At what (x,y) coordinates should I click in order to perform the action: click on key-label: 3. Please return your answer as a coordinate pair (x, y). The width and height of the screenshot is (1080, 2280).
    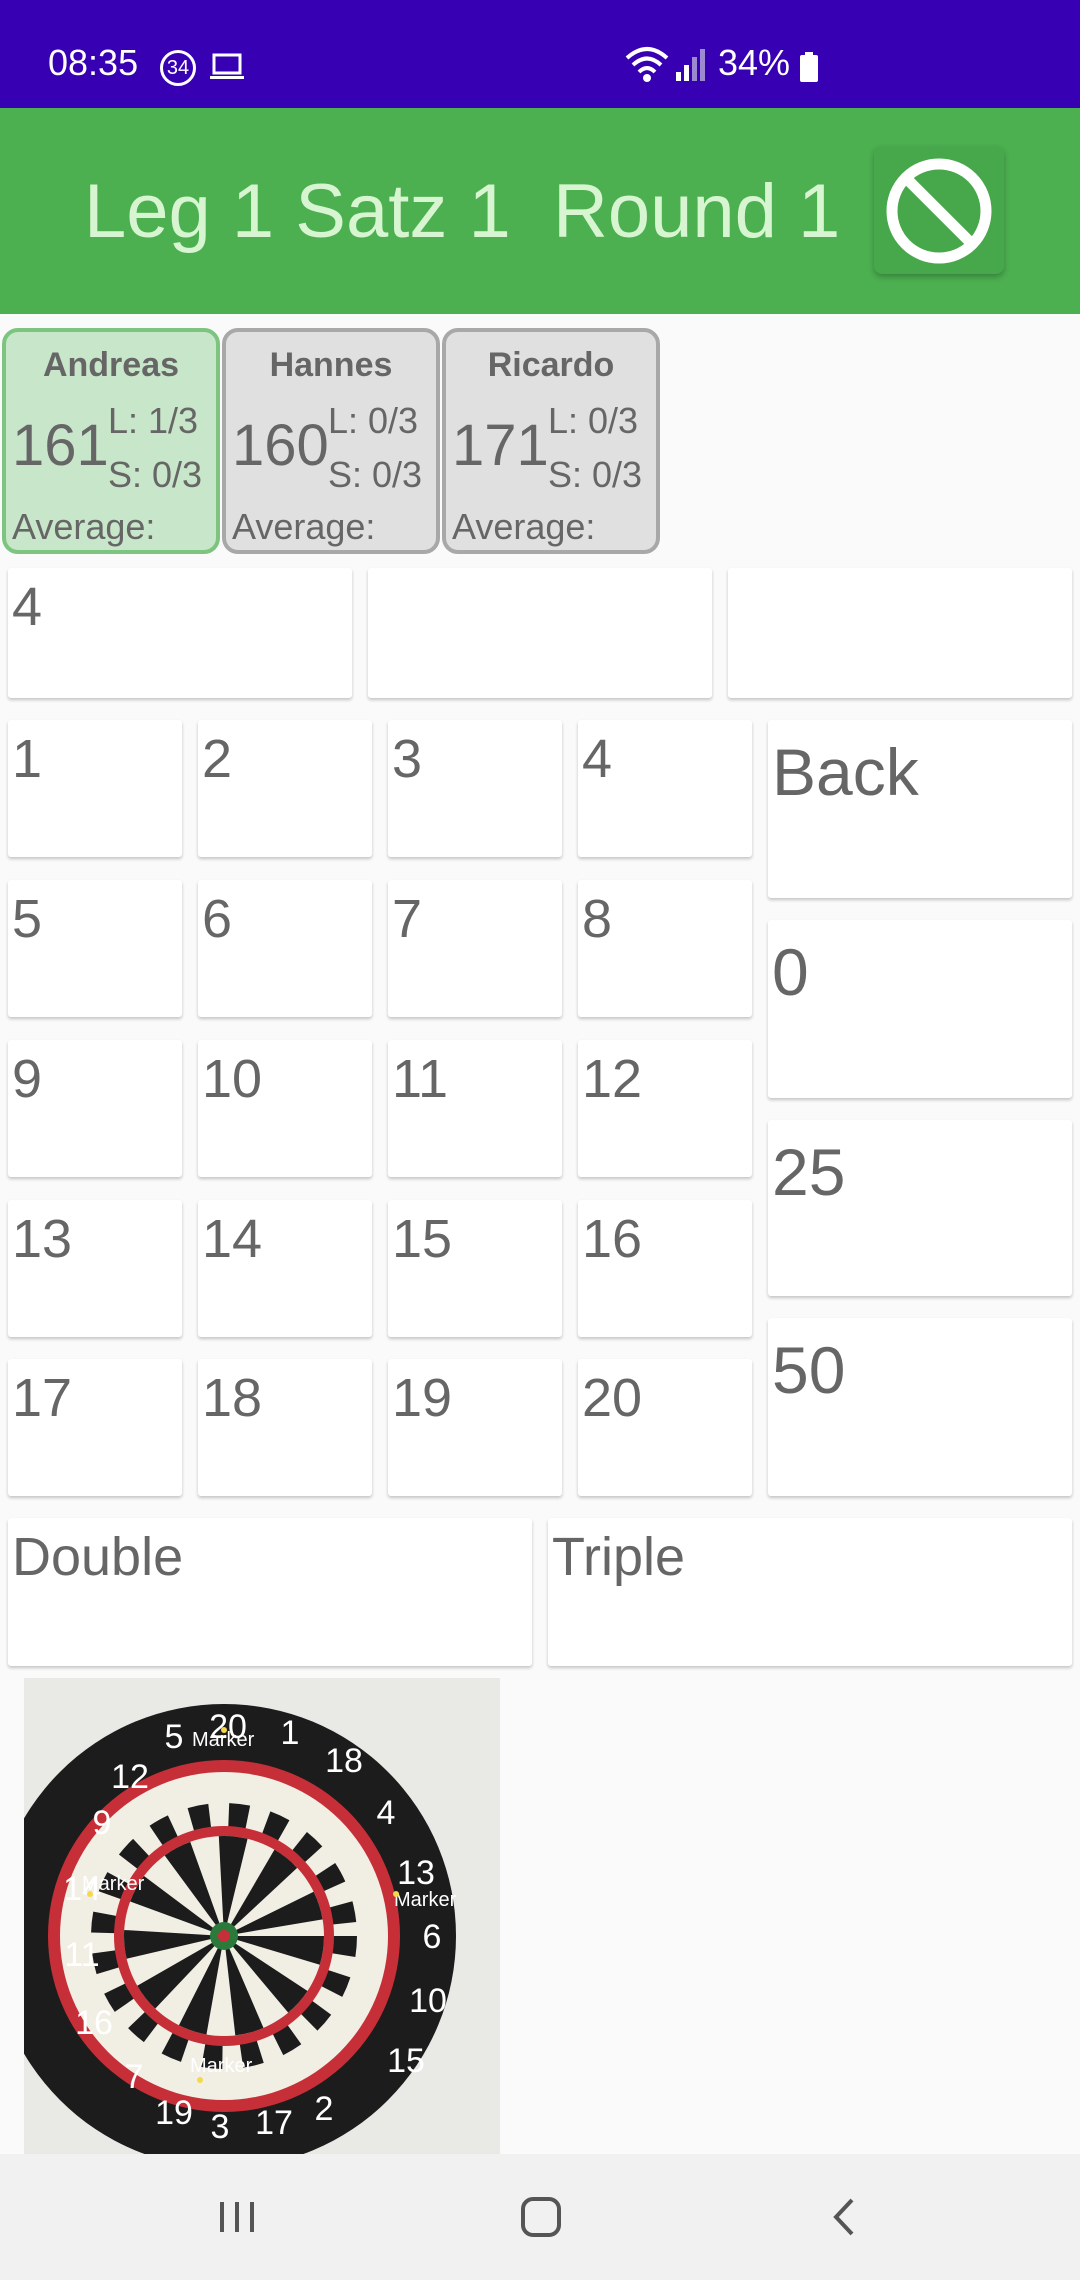
    Looking at the image, I should click on (407, 759).